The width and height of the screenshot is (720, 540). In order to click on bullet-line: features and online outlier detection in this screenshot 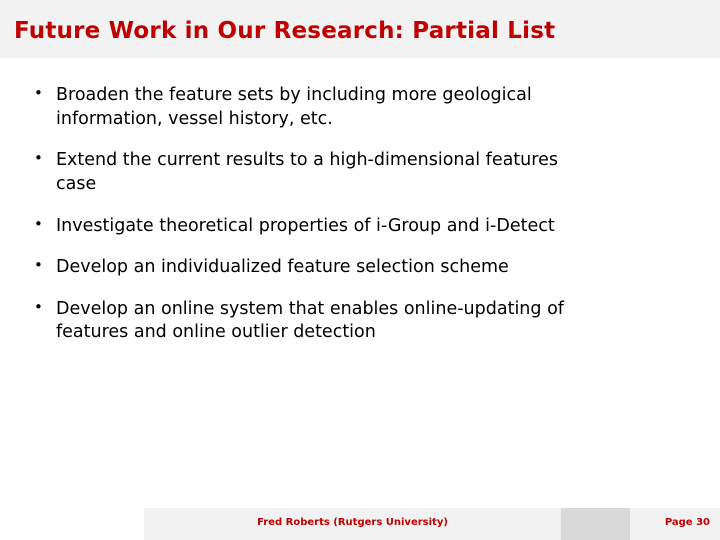, I will do `click(216, 332)`.